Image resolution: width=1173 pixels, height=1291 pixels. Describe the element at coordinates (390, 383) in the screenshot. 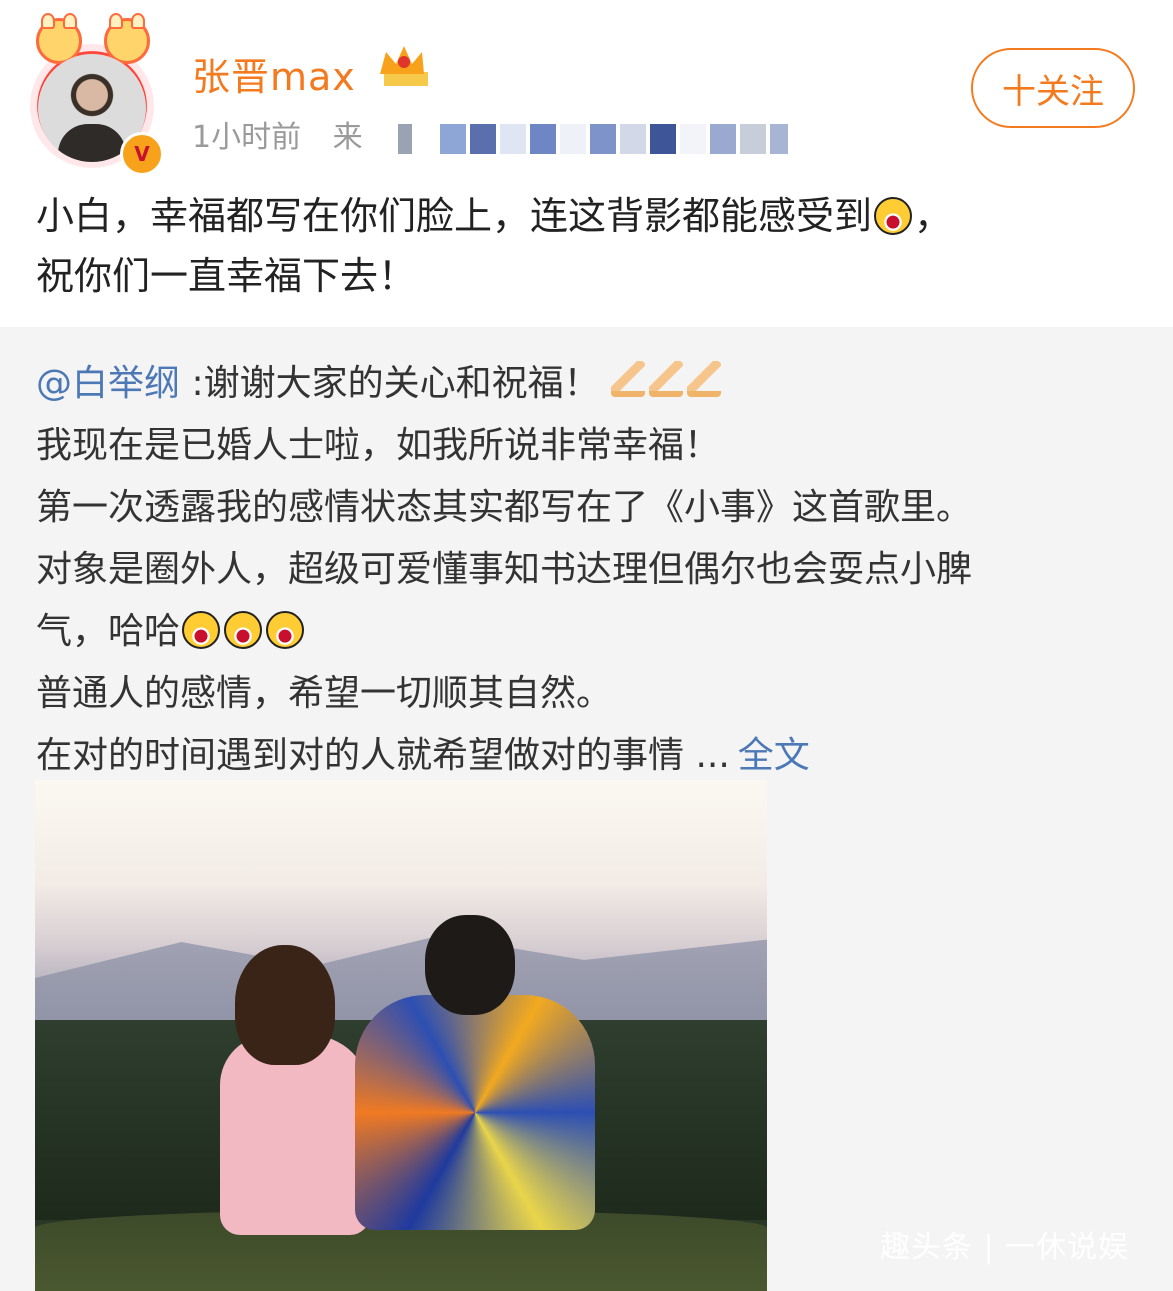

I see `repost-line1: :谢谢大家的关心和祝福！` at that location.